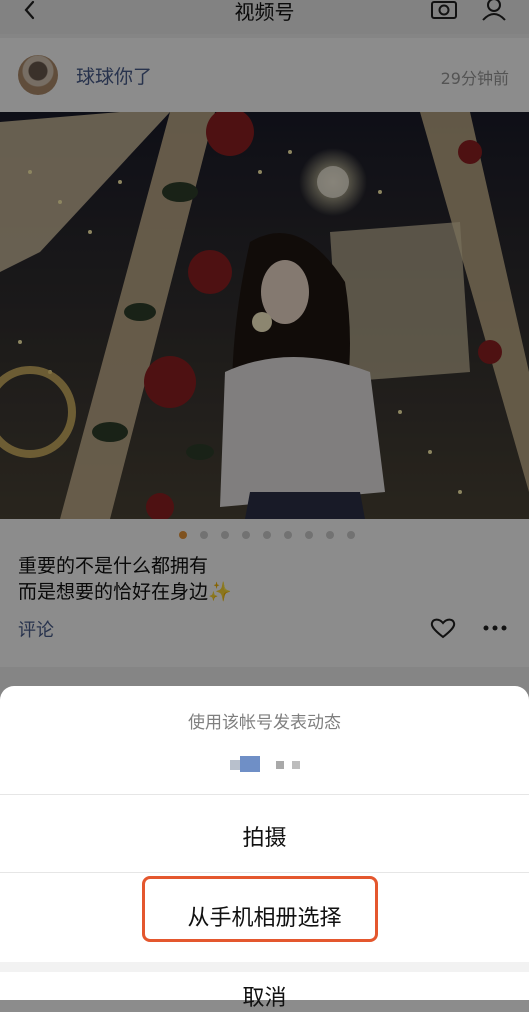 The height and width of the screenshot is (1012, 529). I want to click on sheet-title: 使用该帐号发表动态, so click(264, 723).